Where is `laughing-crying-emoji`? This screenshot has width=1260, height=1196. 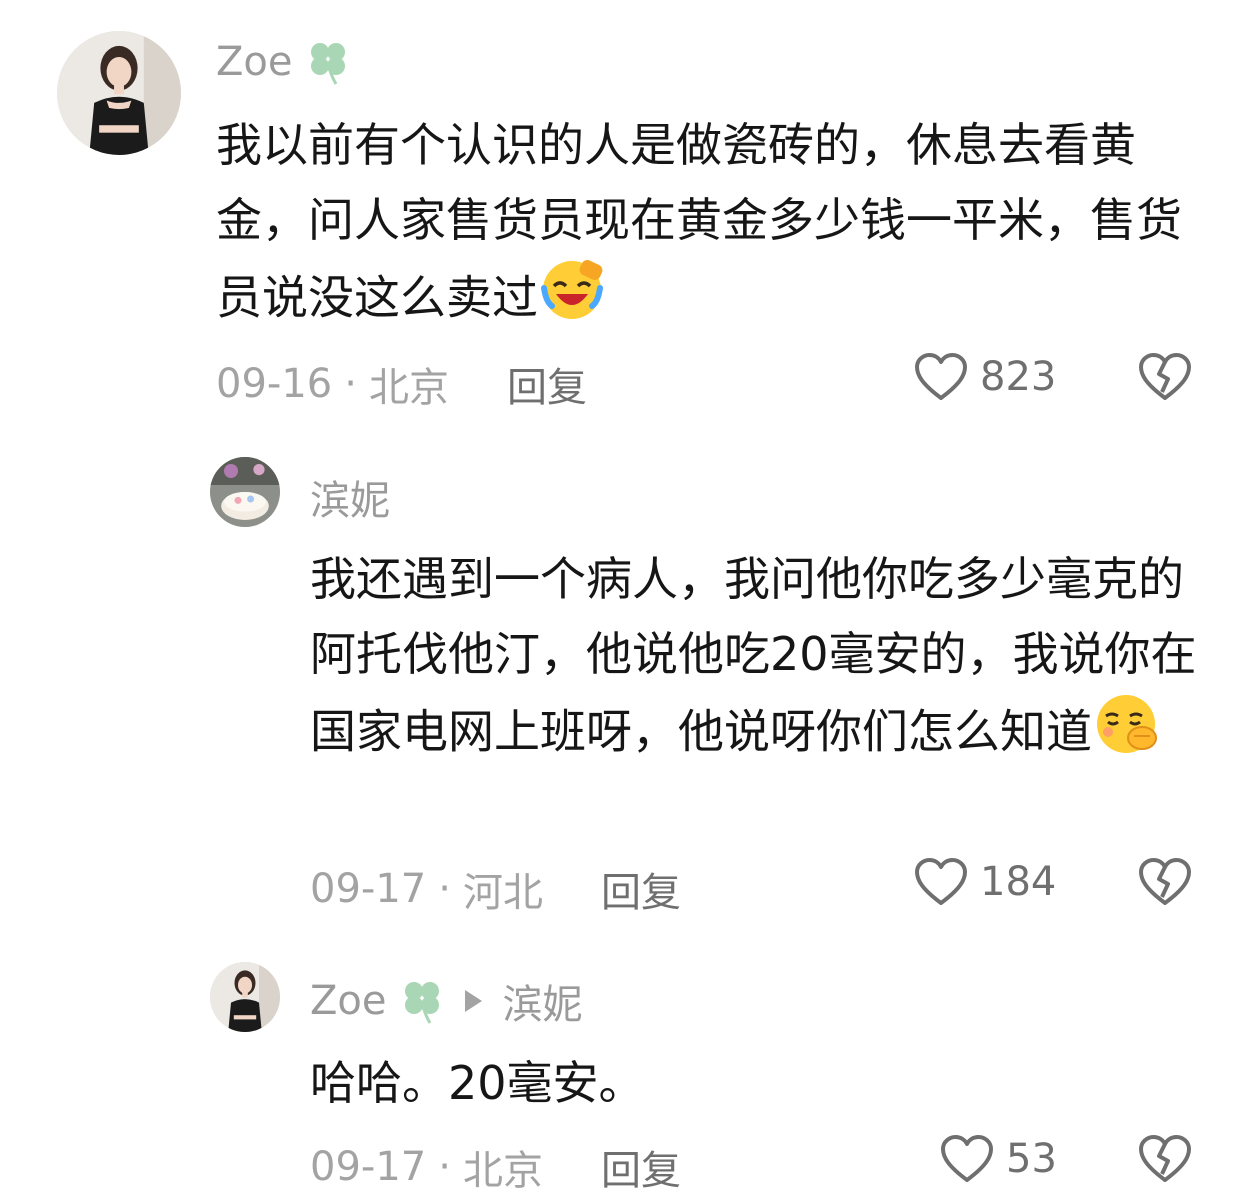 laughing-crying-emoji is located at coordinates (572, 301).